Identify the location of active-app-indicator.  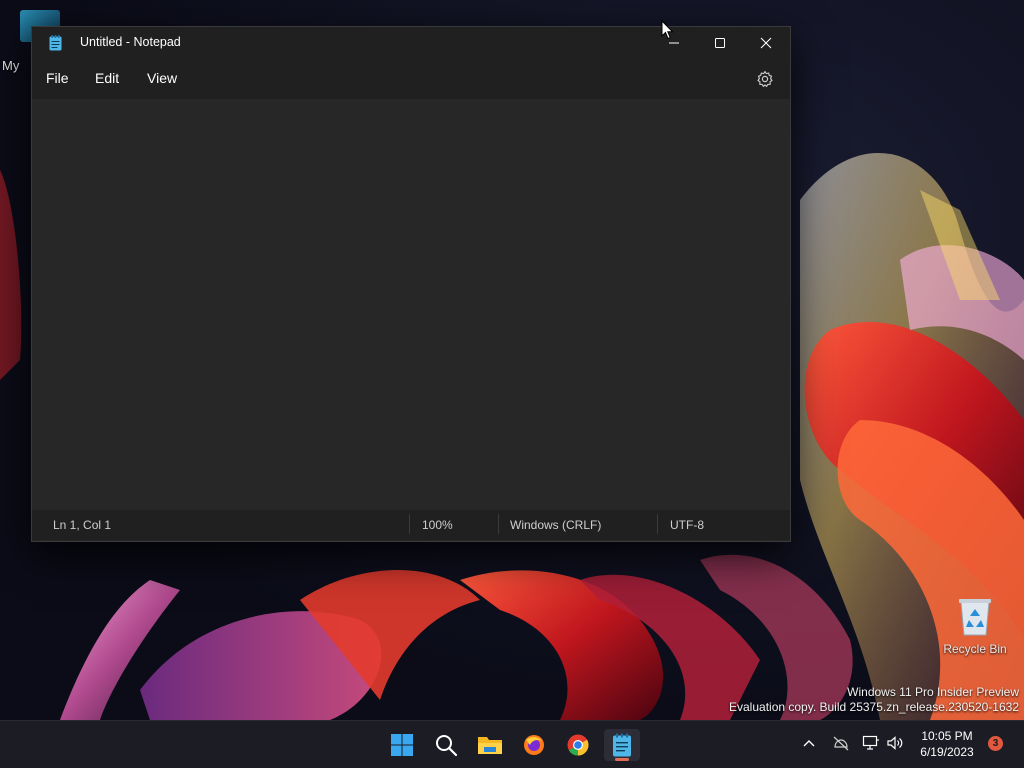
(622, 759).